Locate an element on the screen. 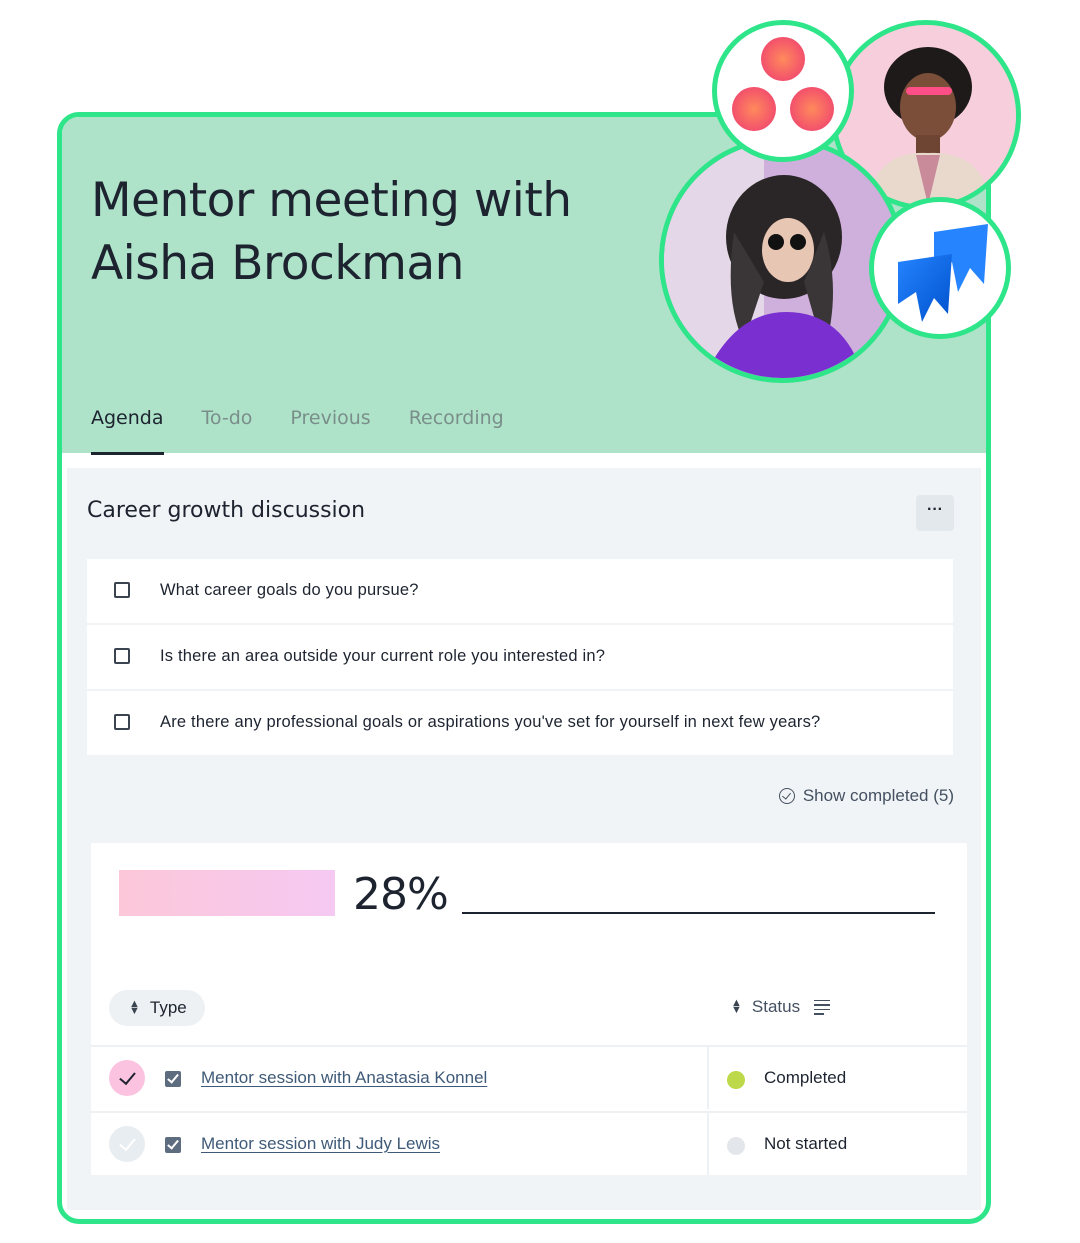  type-column-header: ▲ ▼ Type is located at coordinates (157, 1008).